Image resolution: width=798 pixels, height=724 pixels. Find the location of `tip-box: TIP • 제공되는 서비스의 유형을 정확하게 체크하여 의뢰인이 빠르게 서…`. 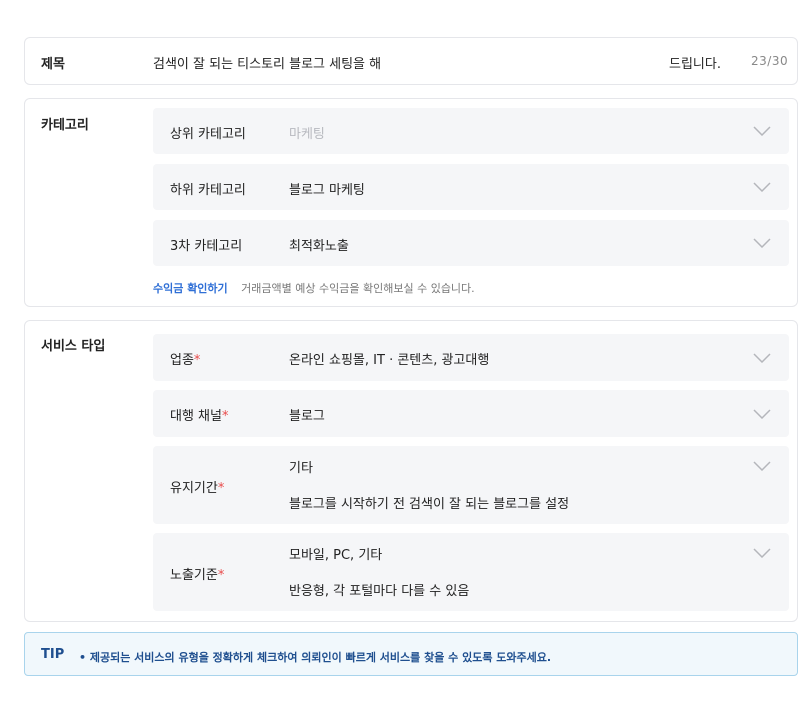

tip-box: TIP • 제공되는 서비스의 유형을 정확하게 체크하여 의뢰인이 빠르게 서… is located at coordinates (411, 654).